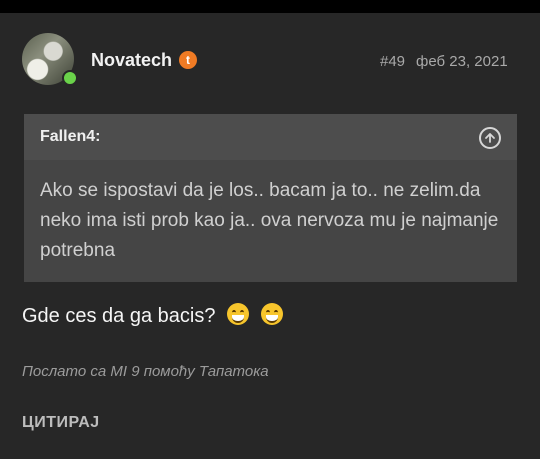  I want to click on online-status-icon, so click(70, 78).